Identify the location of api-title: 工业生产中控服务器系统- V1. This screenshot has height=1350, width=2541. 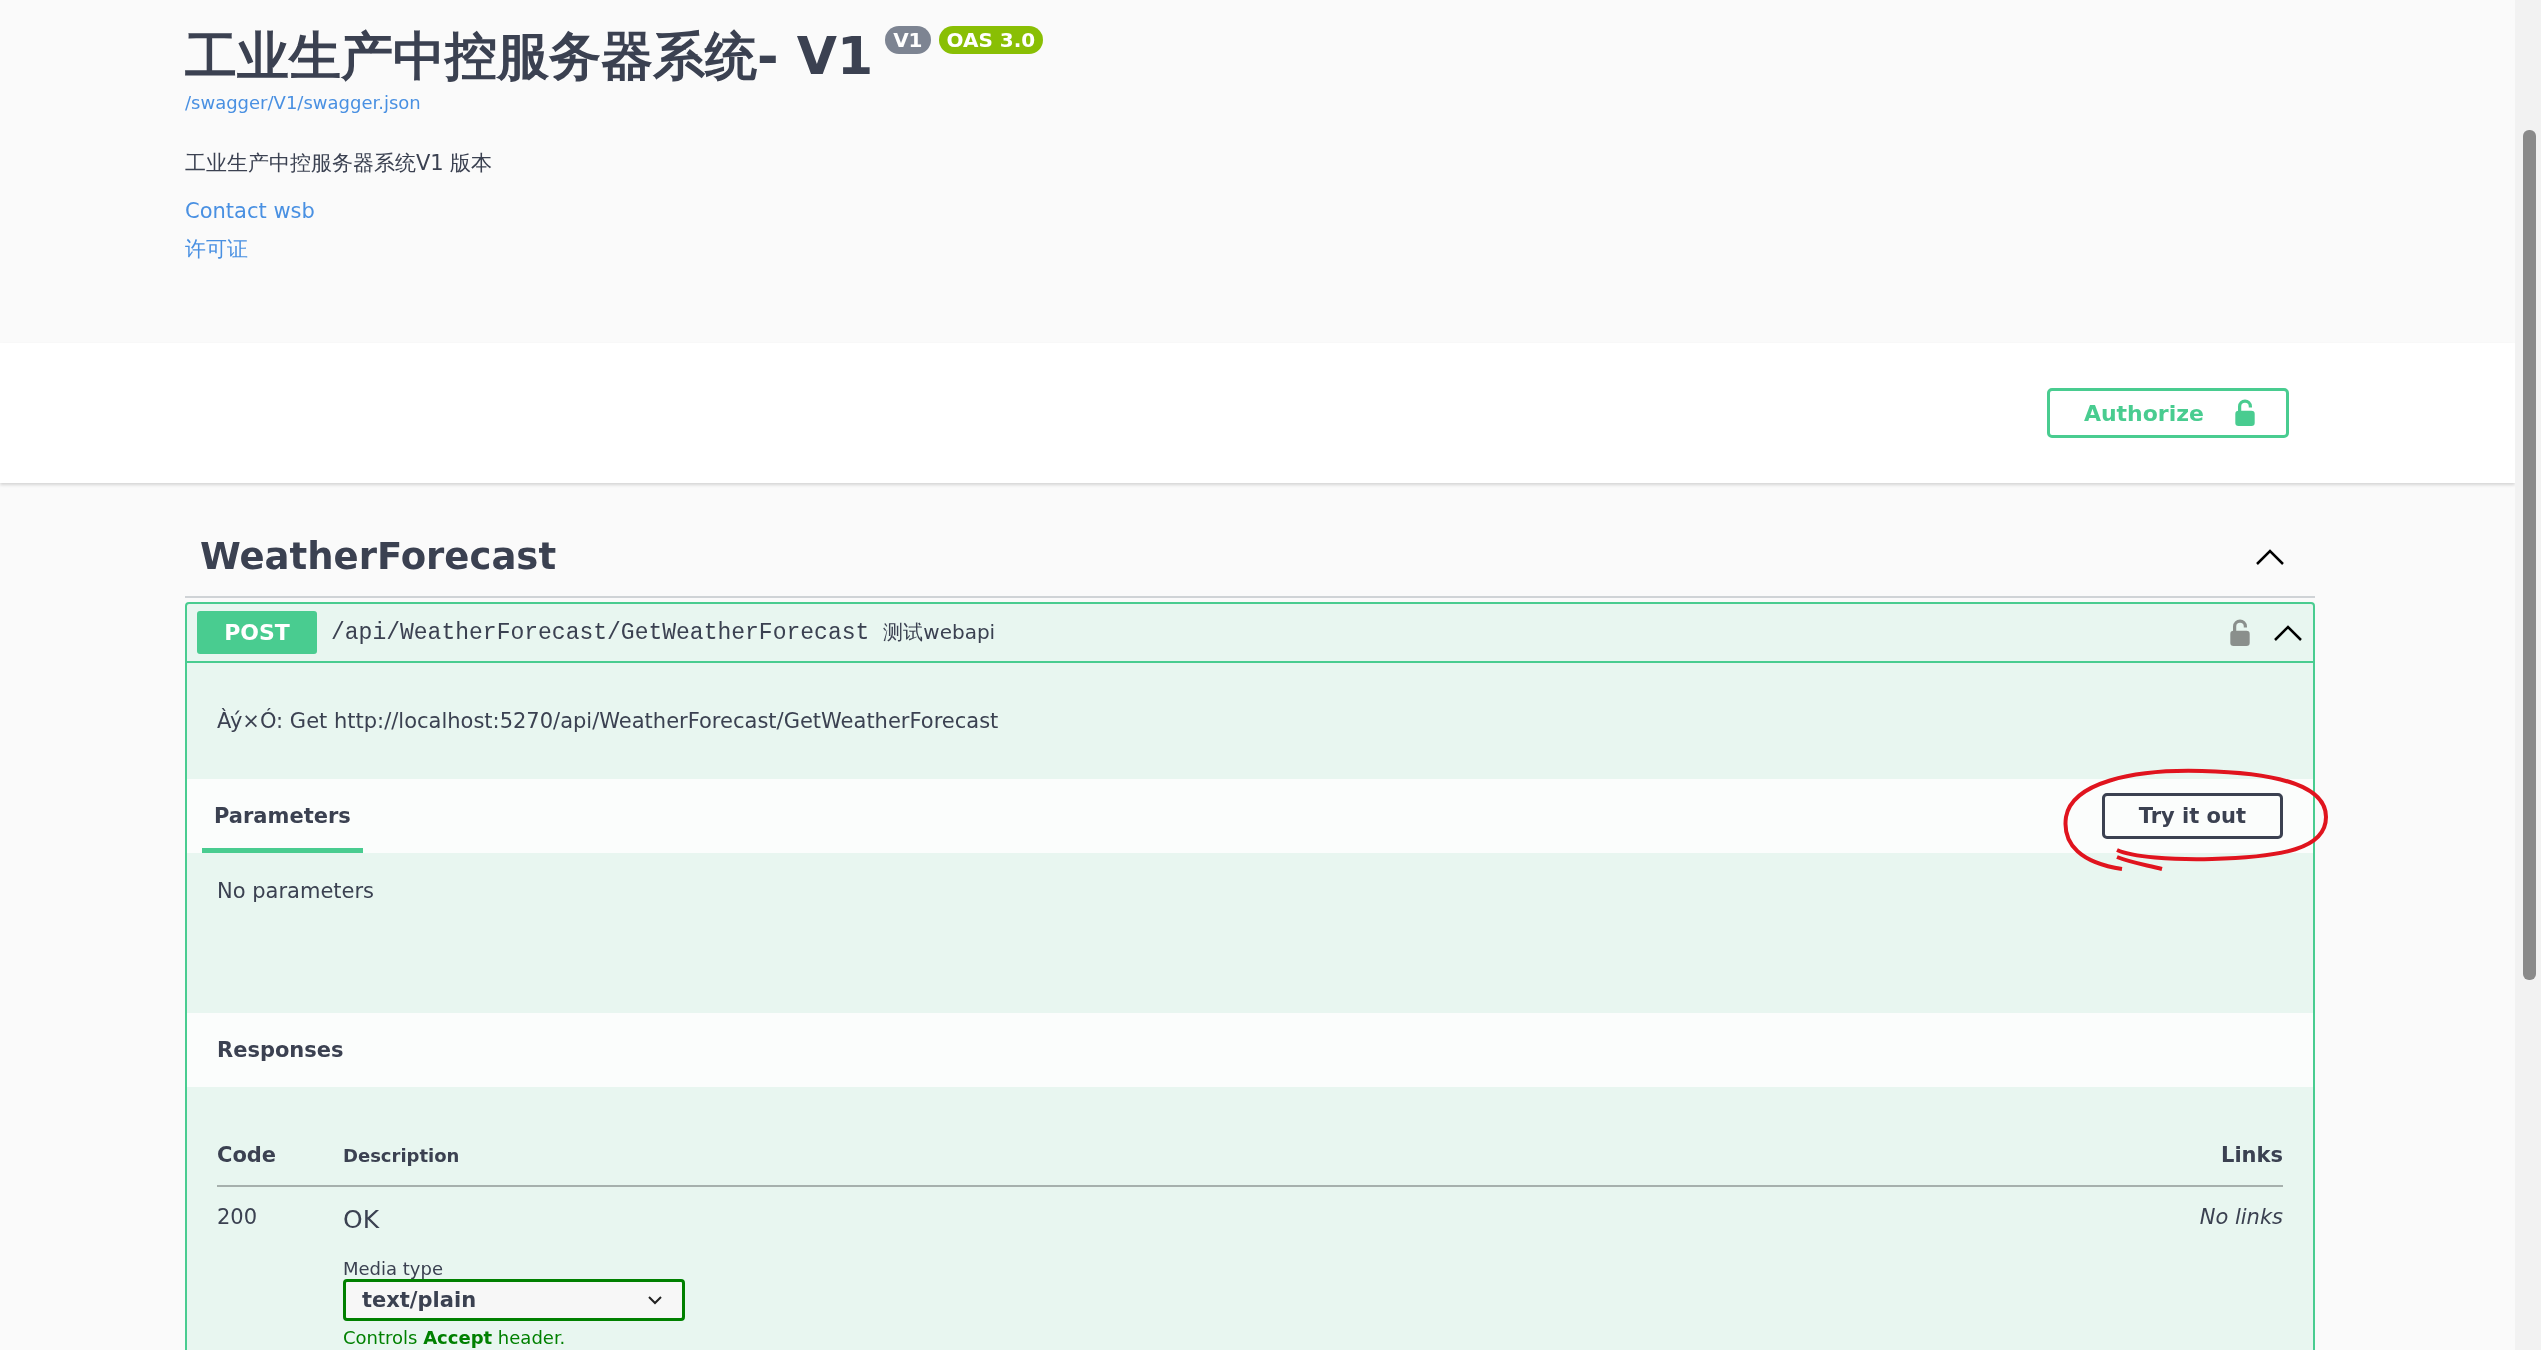
(529, 56).